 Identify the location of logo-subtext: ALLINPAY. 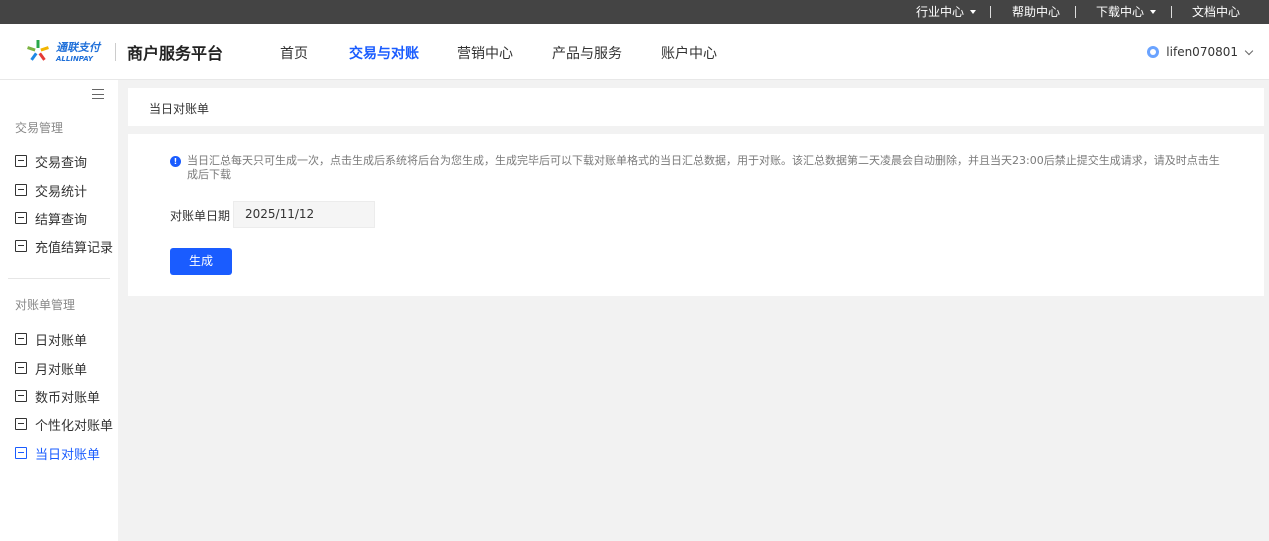
(74, 59).